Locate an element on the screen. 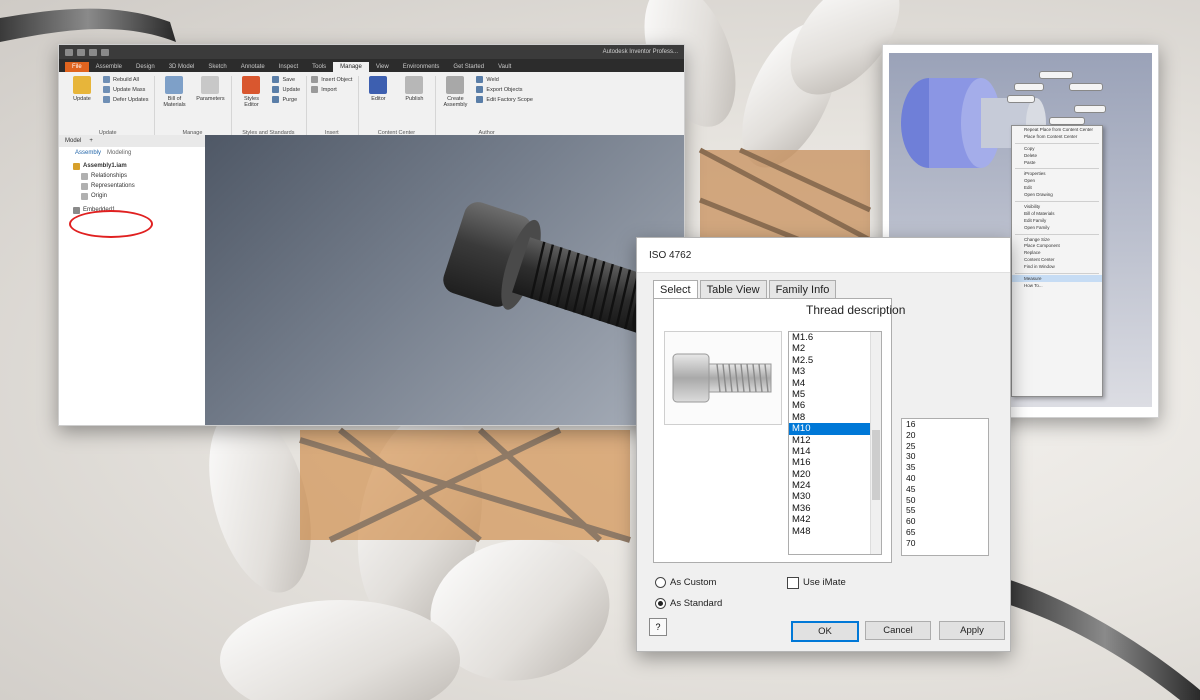  tab-3d-model: 3D Model is located at coordinates (182, 67).